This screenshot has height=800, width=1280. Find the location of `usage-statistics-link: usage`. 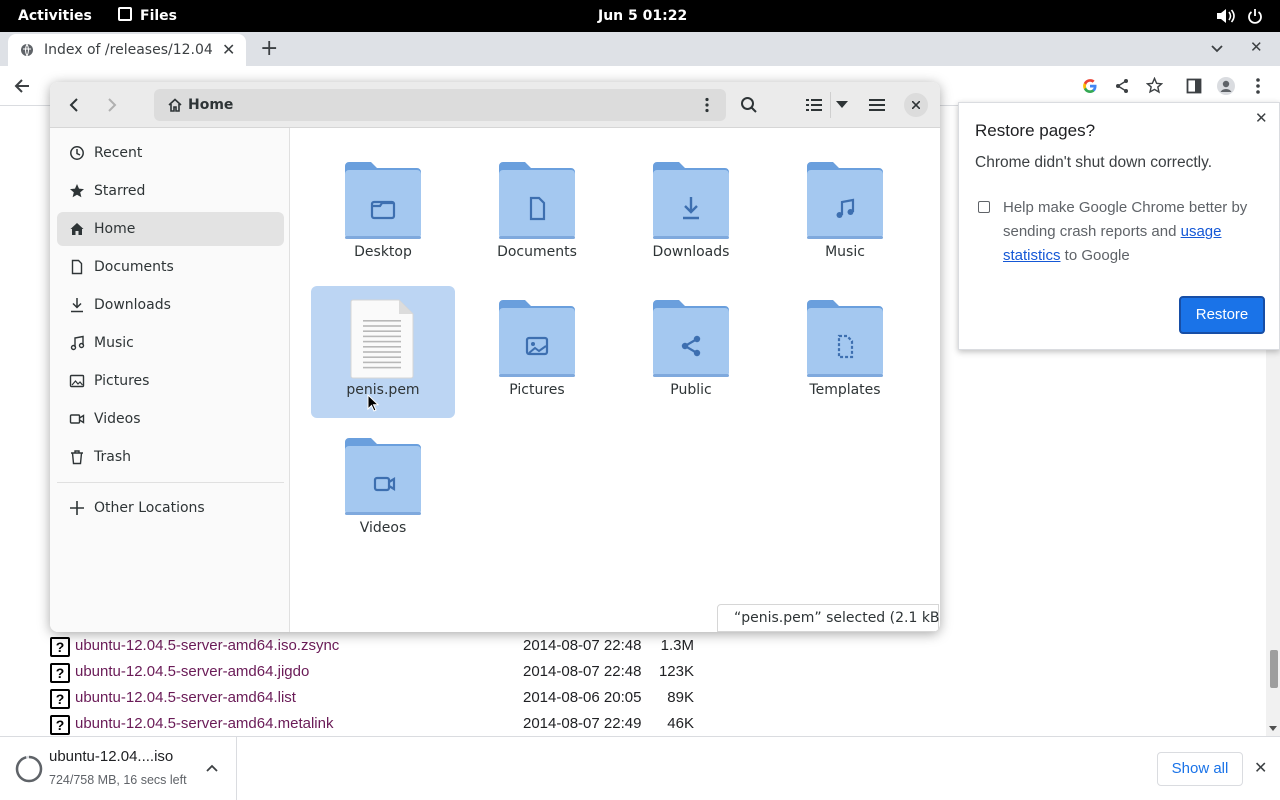

usage-statistics-link: usage is located at coordinates (1201, 231).